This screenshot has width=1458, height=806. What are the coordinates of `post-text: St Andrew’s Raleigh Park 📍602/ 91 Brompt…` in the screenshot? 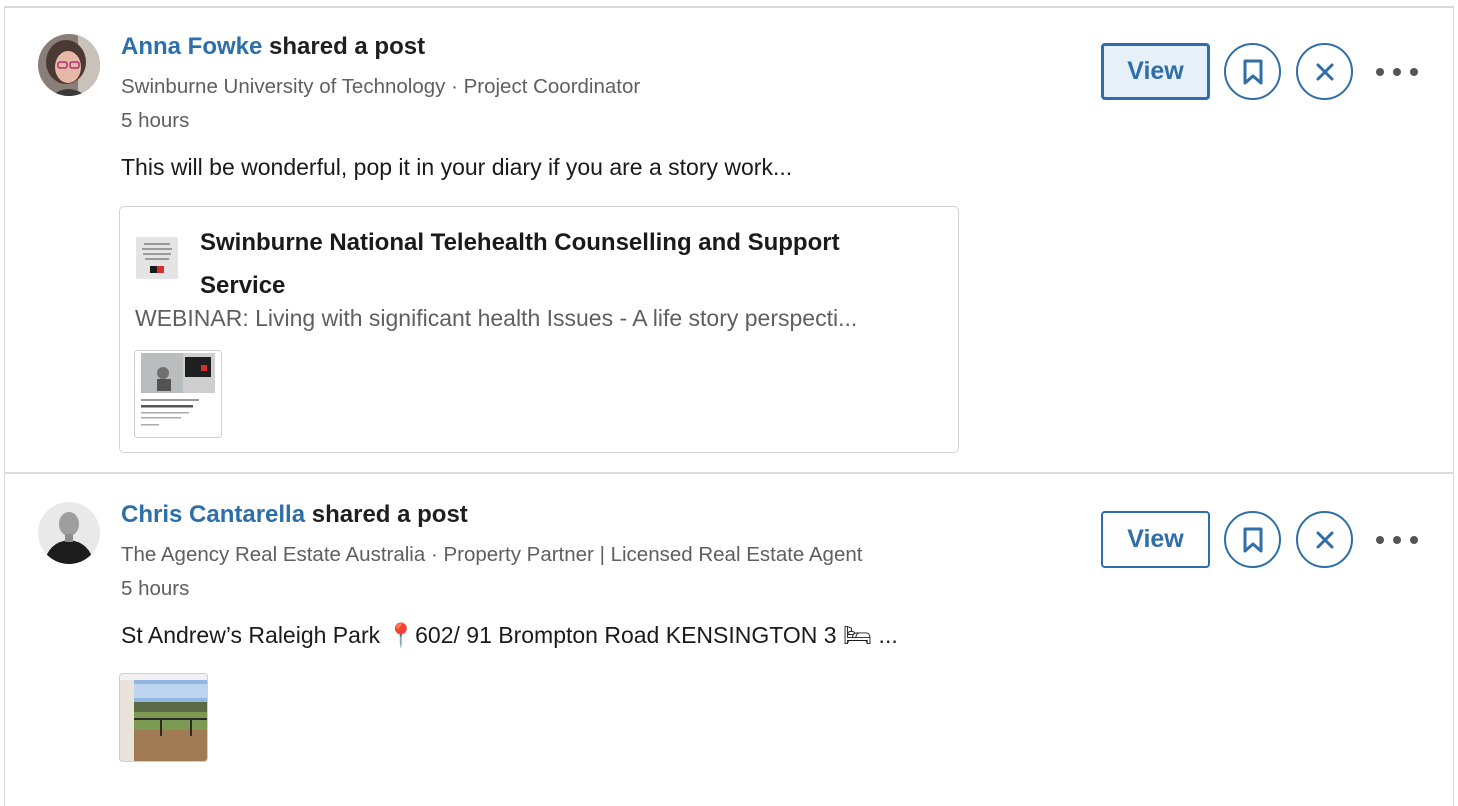 It's located at (509, 635).